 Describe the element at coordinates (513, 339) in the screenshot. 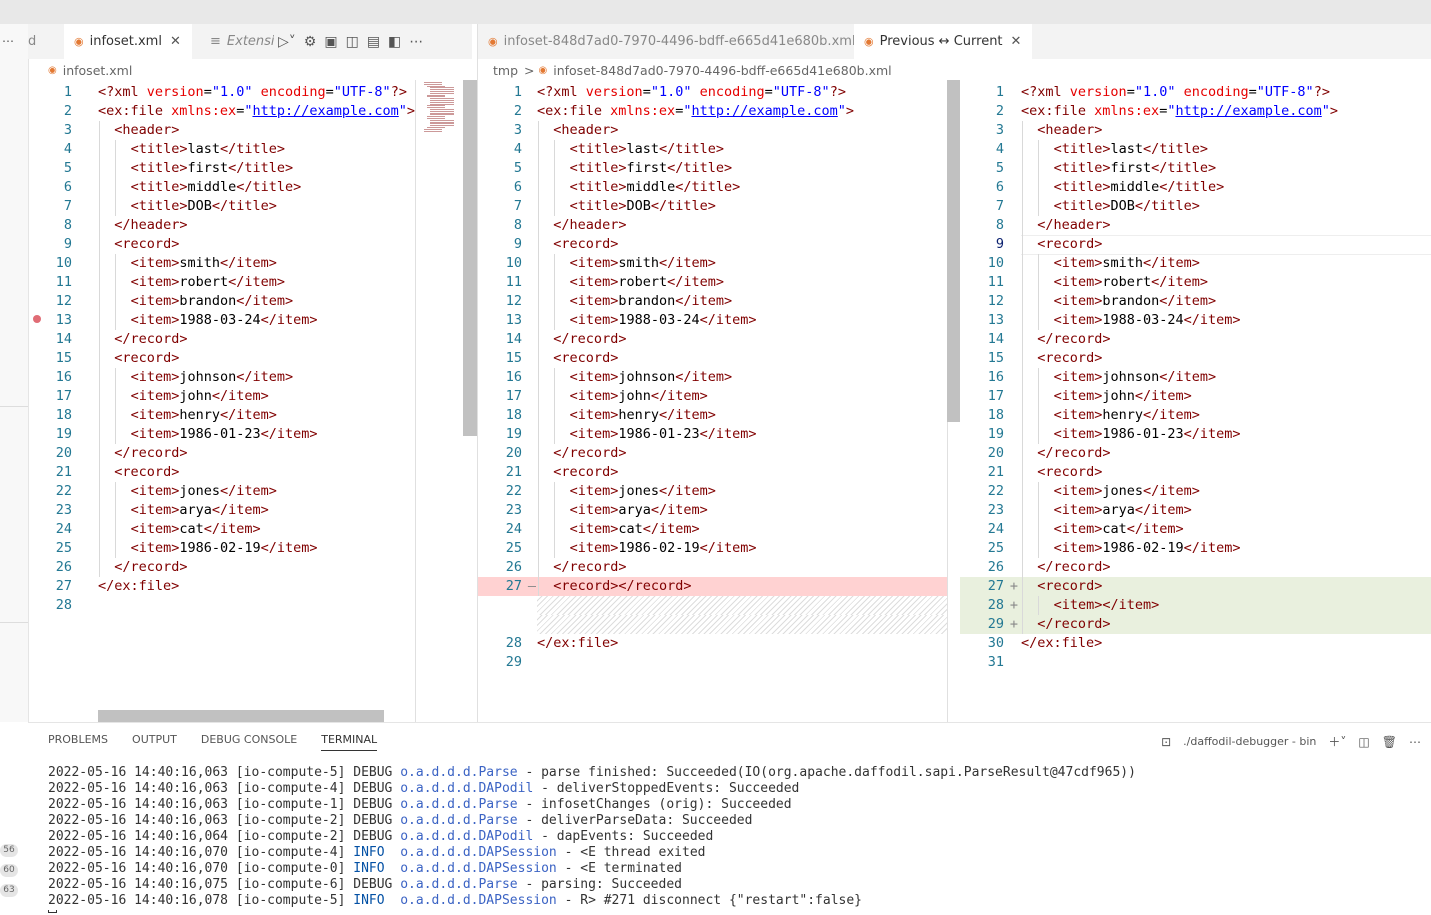

I see `line-number: 14` at that location.